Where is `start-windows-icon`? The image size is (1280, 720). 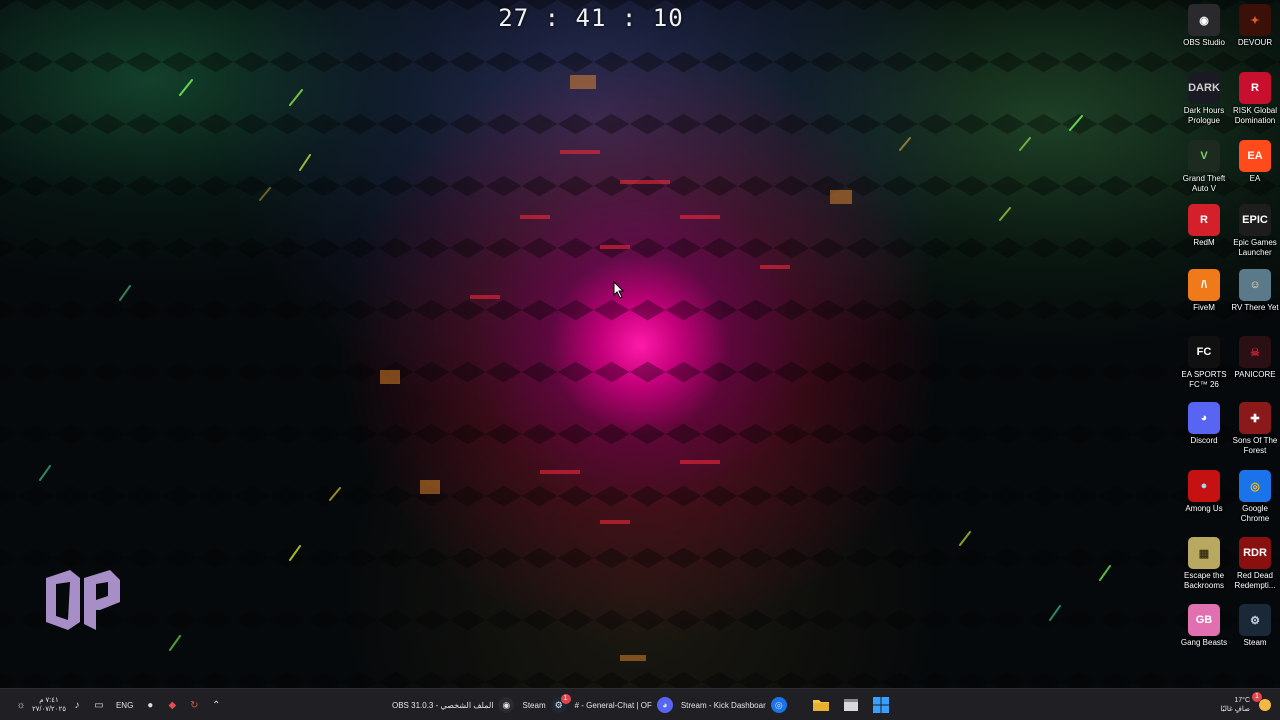 start-windows-icon is located at coordinates (881, 705).